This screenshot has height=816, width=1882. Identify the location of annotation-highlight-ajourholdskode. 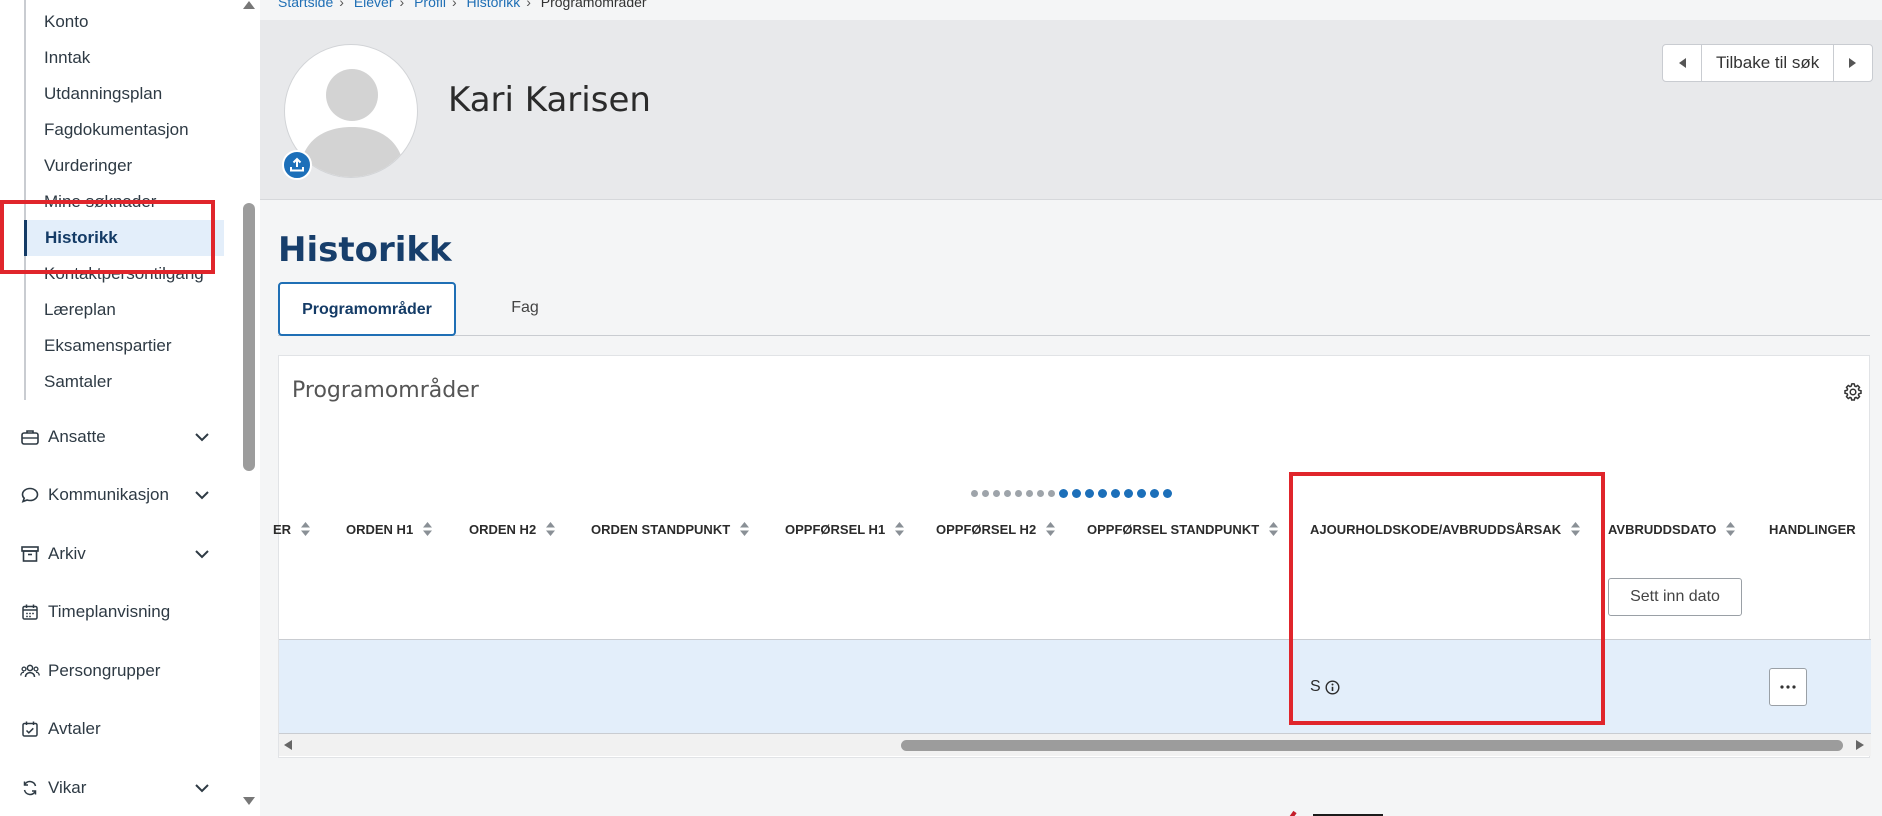
(1447, 598).